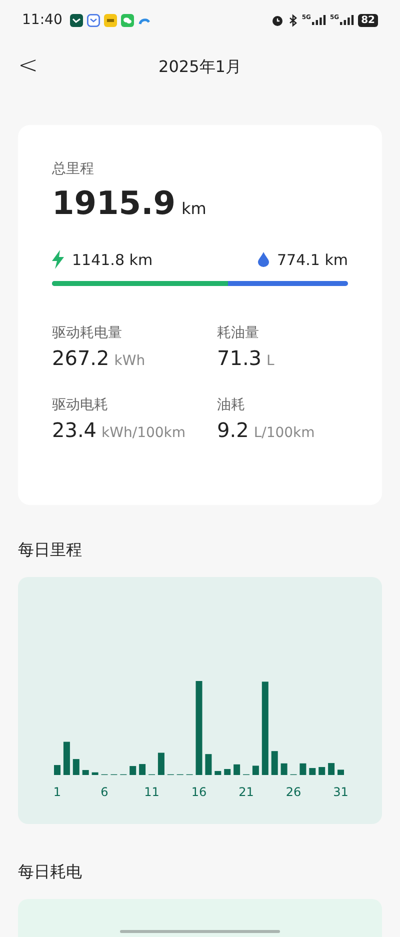 The height and width of the screenshot is (937, 400). What do you see at coordinates (199, 792) in the screenshot?
I see `axis-label: 16` at bounding box center [199, 792].